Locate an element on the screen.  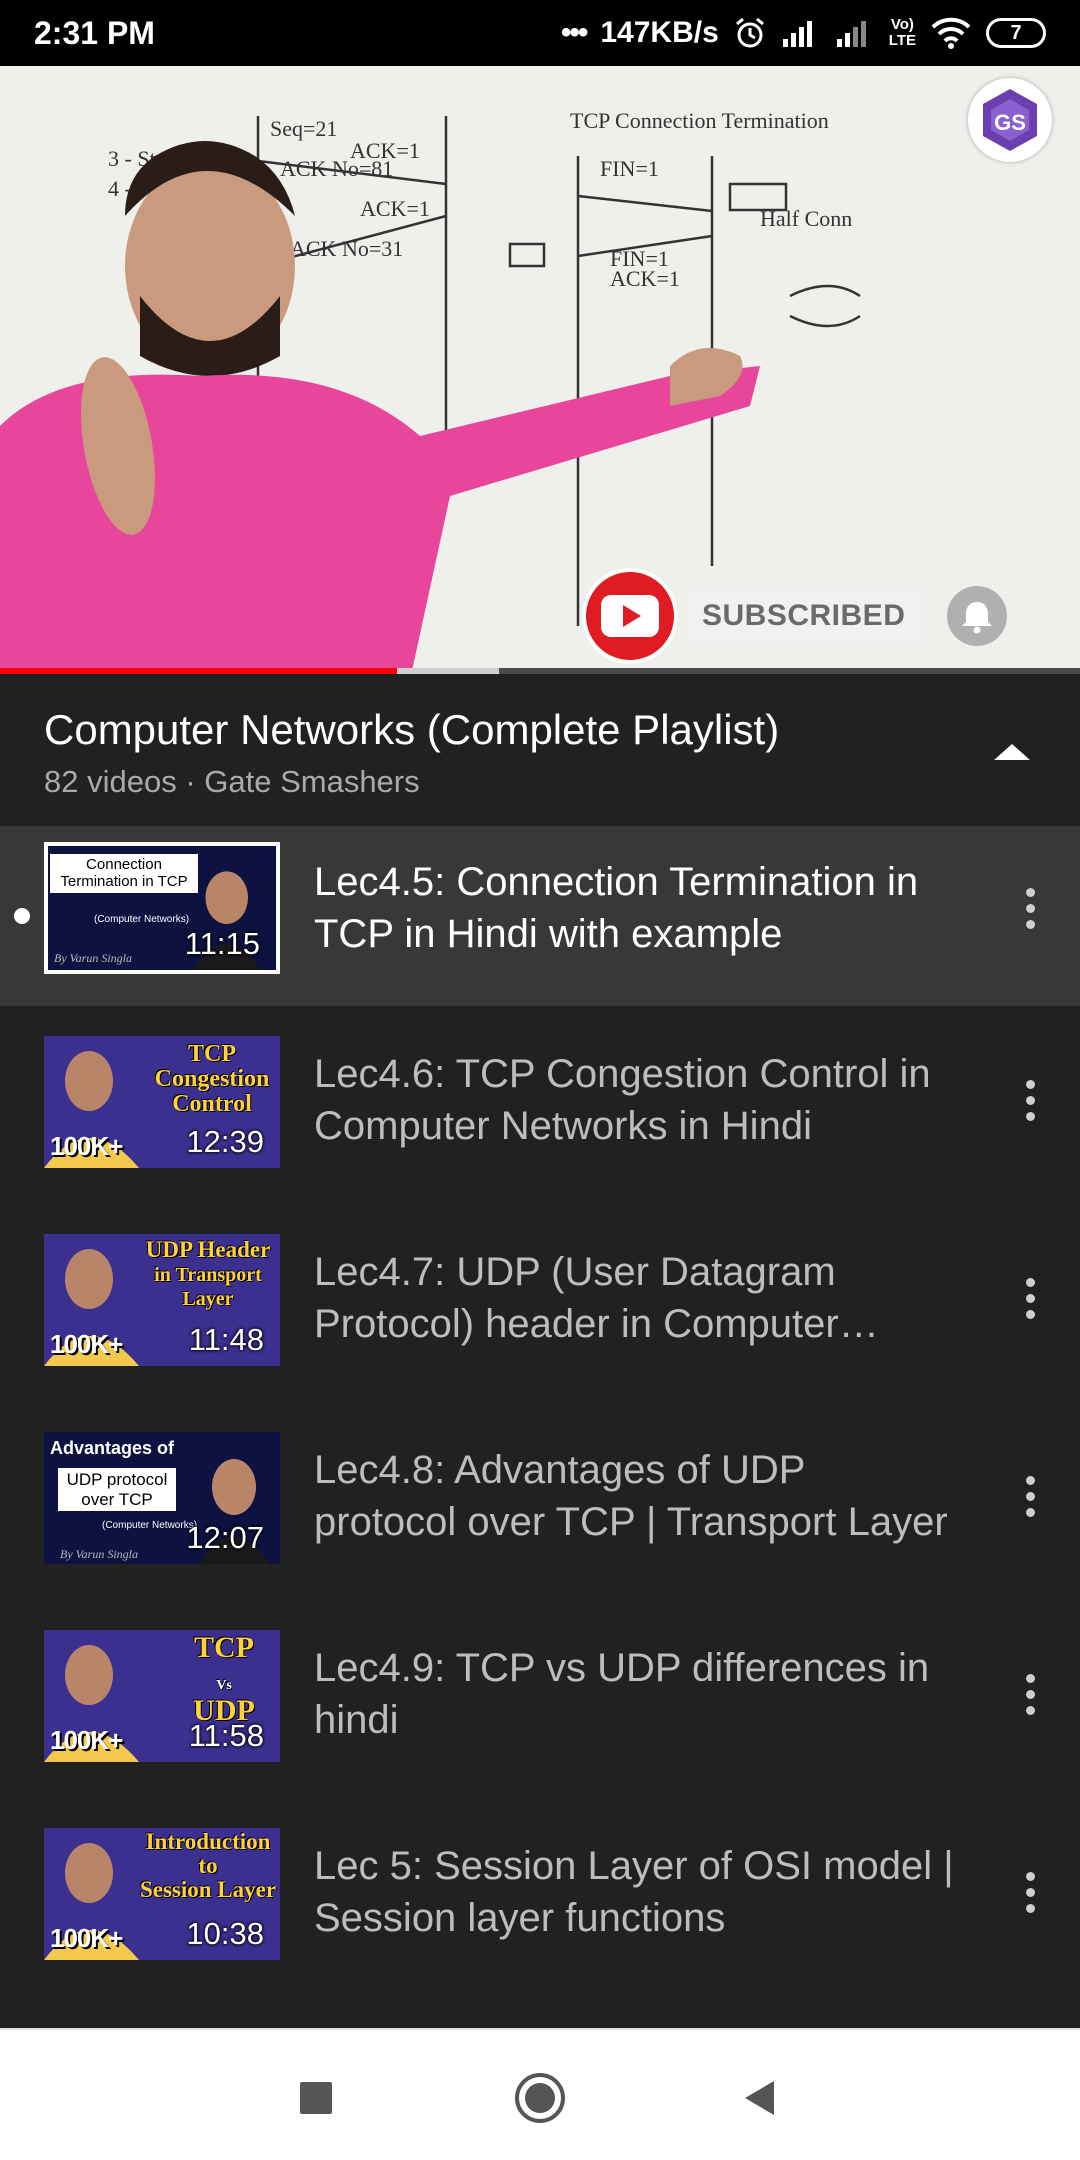
thumb-heading: Advantages of is located at coordinates (112, 1448).